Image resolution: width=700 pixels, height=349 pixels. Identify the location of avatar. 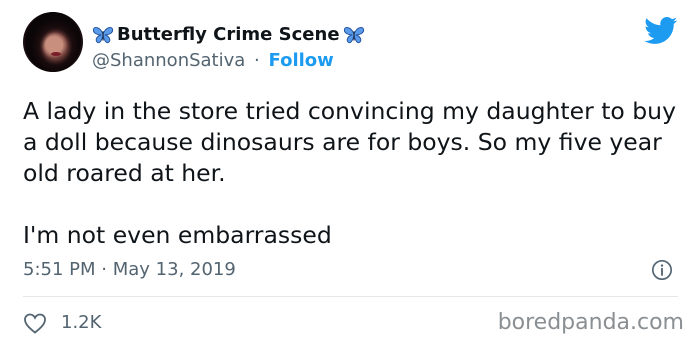
(53, 42).